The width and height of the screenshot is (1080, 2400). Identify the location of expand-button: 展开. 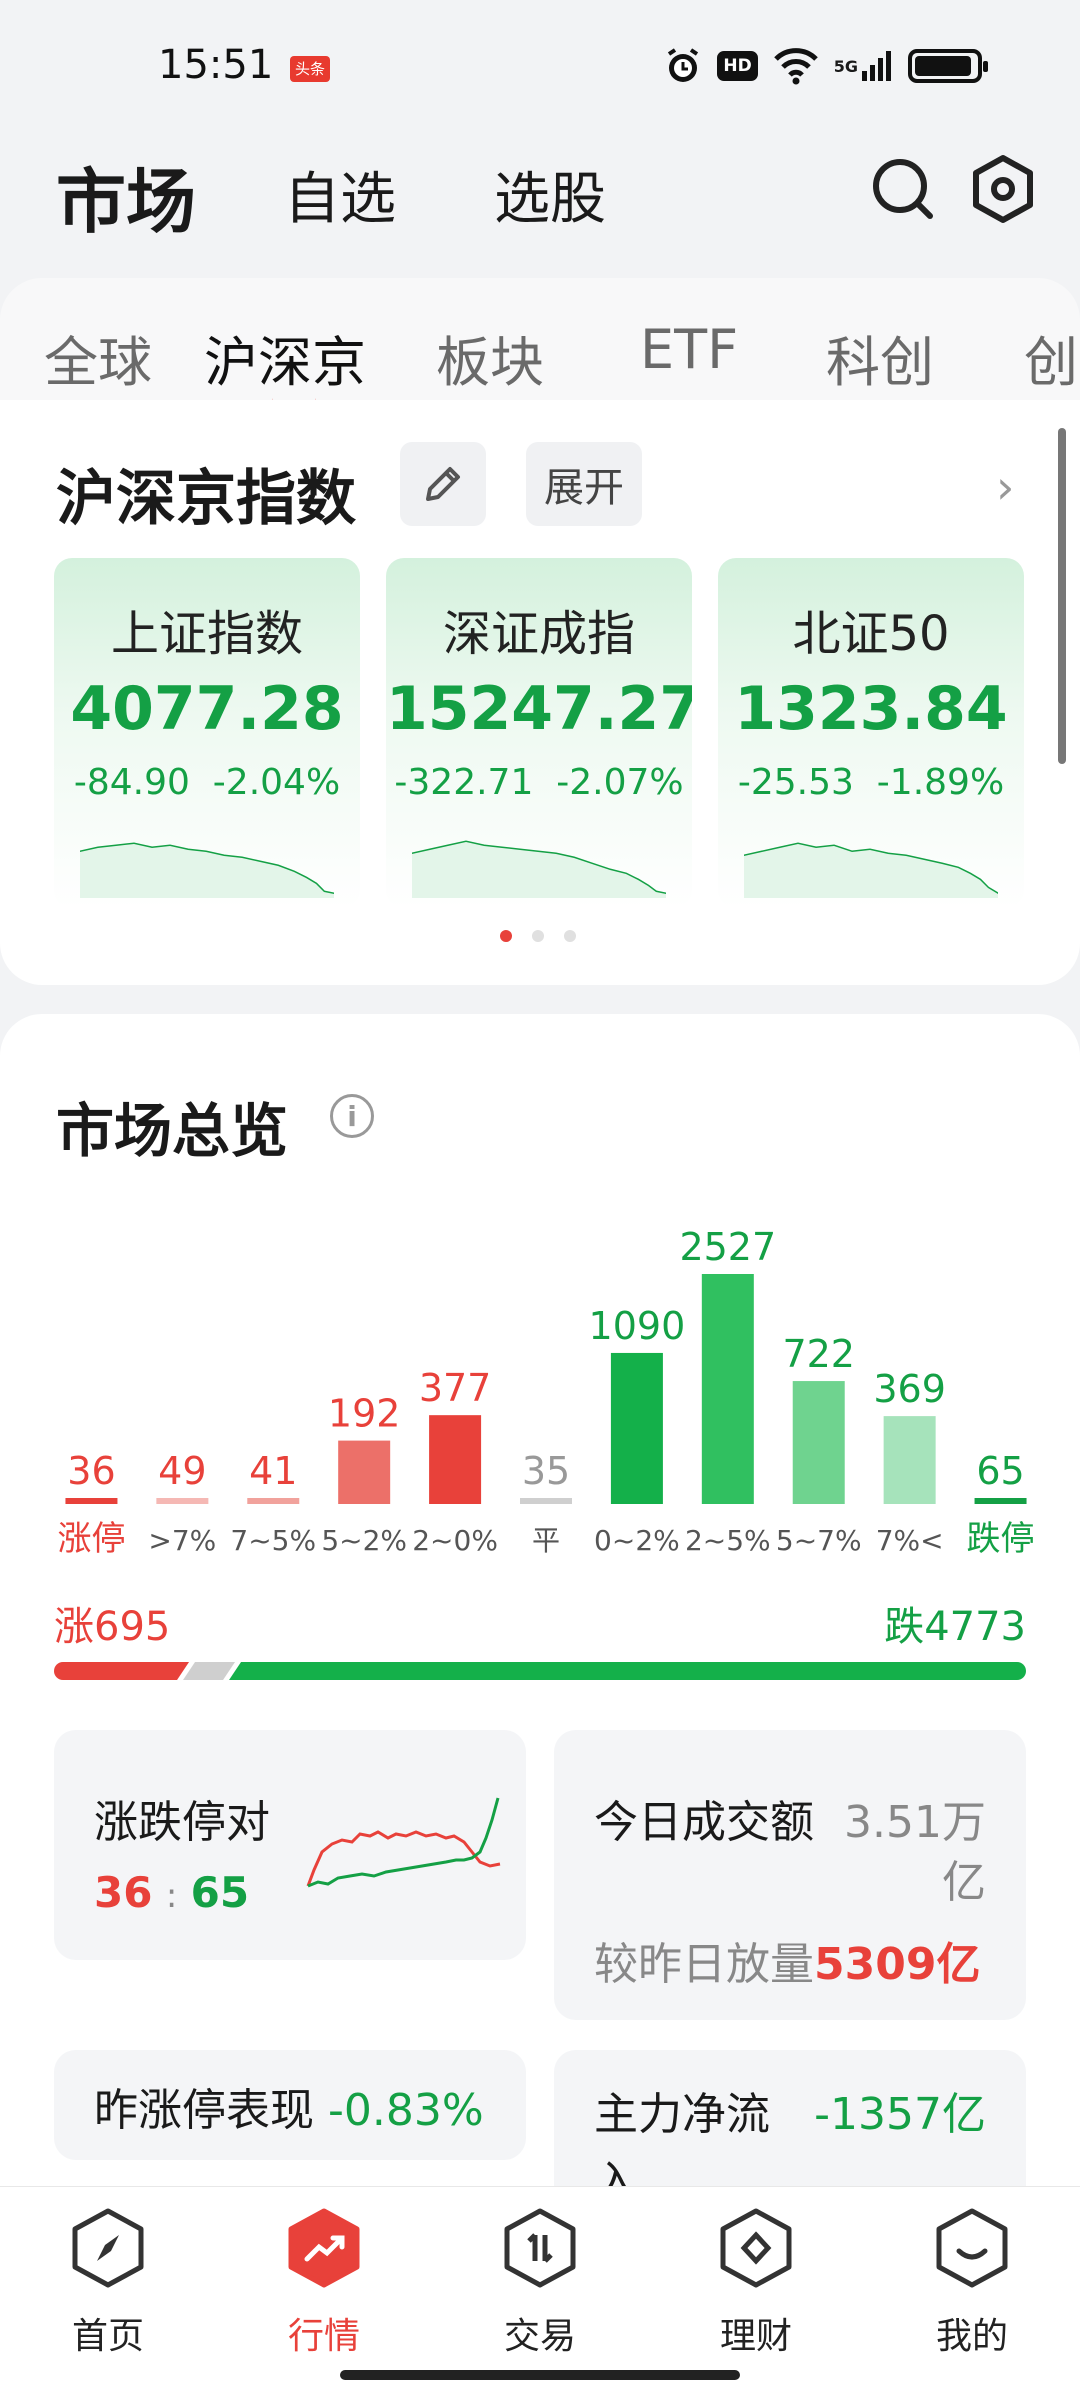
(584, 484).